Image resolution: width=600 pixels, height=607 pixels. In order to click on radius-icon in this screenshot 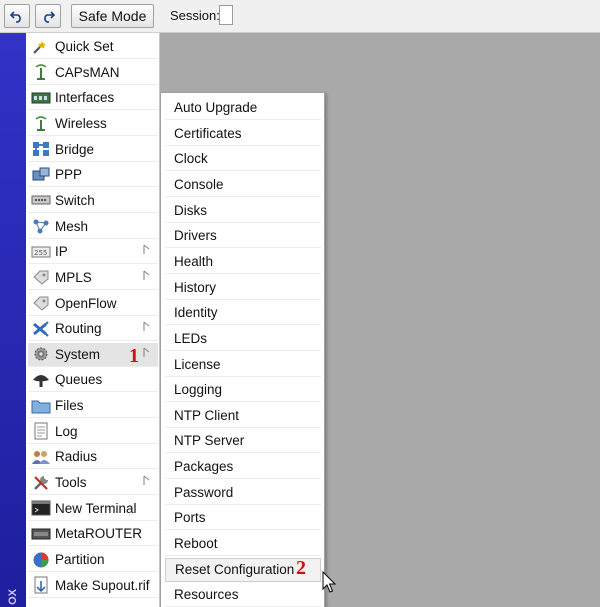, I will do `click(41, 457)`.